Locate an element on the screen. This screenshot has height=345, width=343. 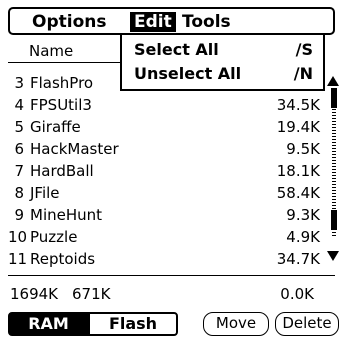
menu-options: Options is located at coordinates (69, 22).